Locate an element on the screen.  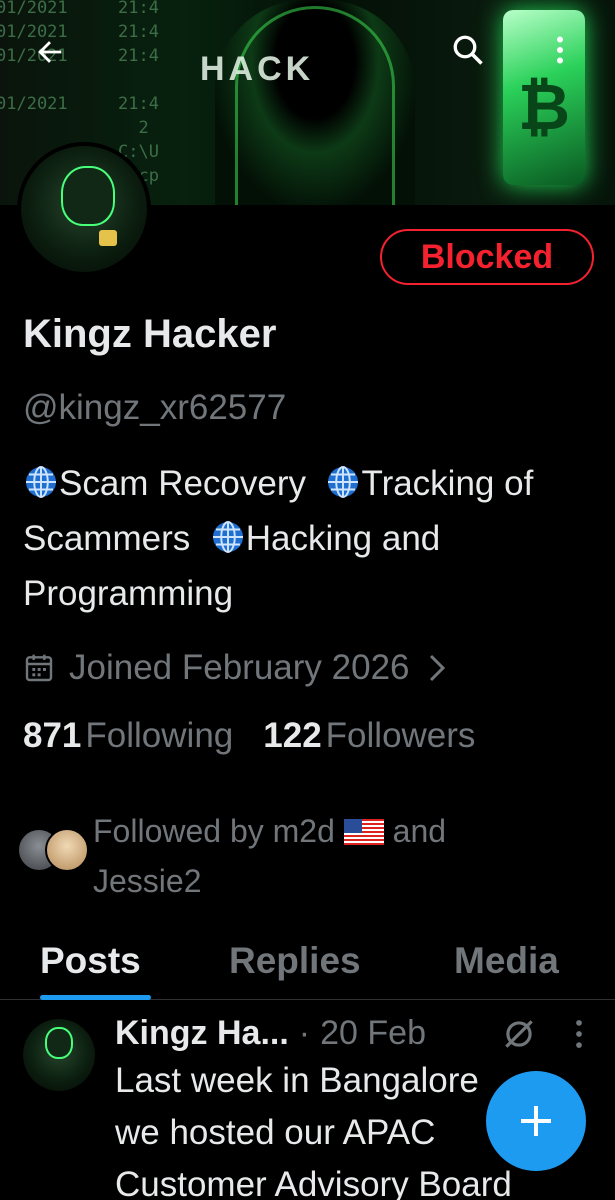
back-button is located at coordinates (50, 52).